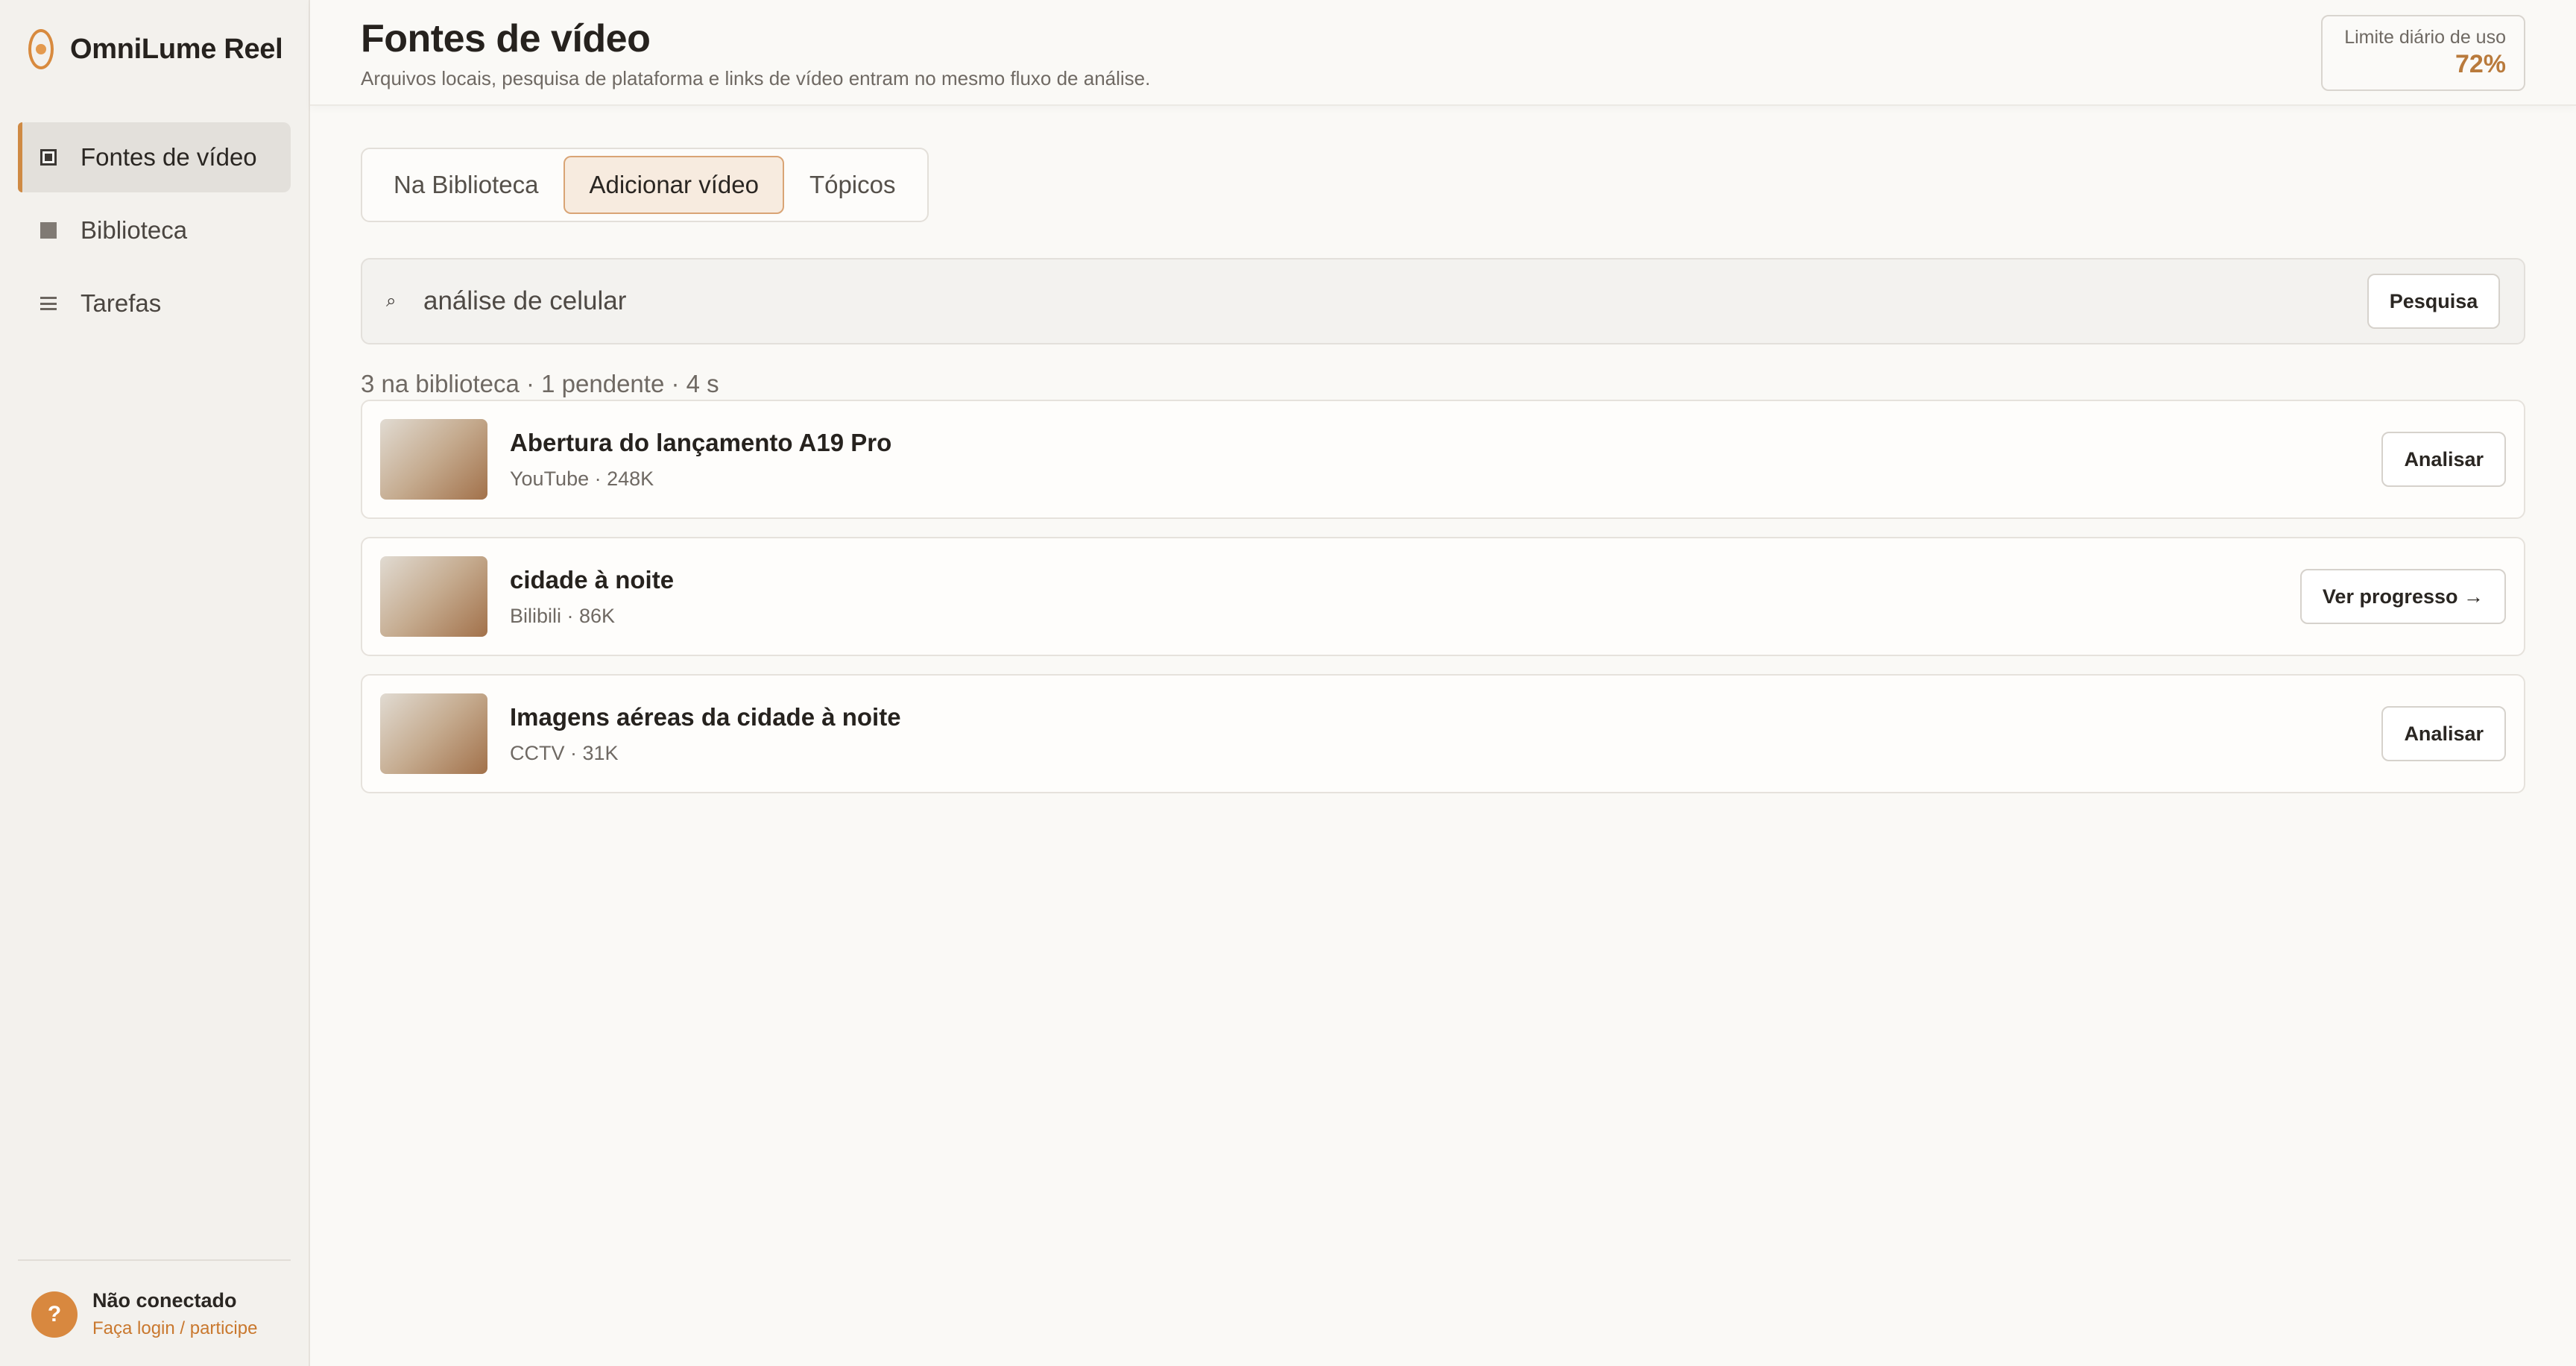 The width and height of the screenshot is (2576, 1366). What do you see at coordinates (2480, 64) in the screenshot?
I see `usage-value: 72%` at bounding box center [2480, 64].